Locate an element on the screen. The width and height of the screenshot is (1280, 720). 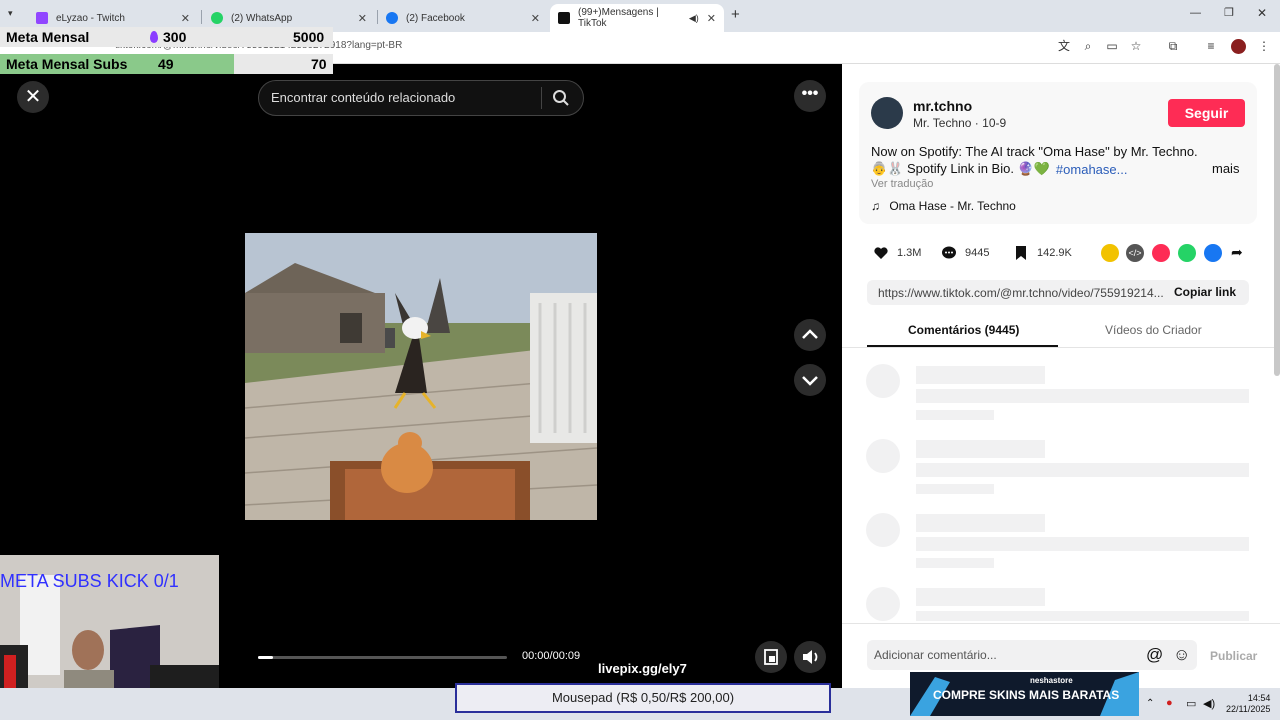
chevron-down-icon is located at coordinates (810, 381).